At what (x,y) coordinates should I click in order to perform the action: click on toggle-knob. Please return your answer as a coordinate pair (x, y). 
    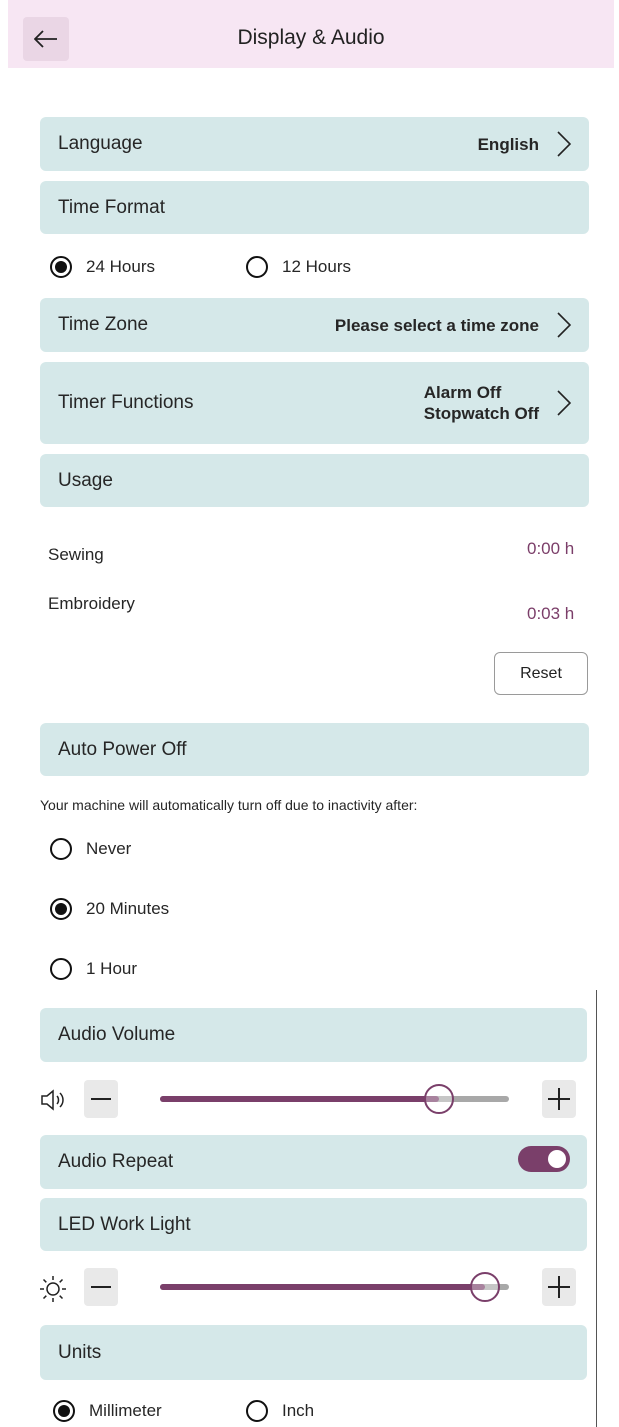
    Looking at the image, I should click on (557, 1159).